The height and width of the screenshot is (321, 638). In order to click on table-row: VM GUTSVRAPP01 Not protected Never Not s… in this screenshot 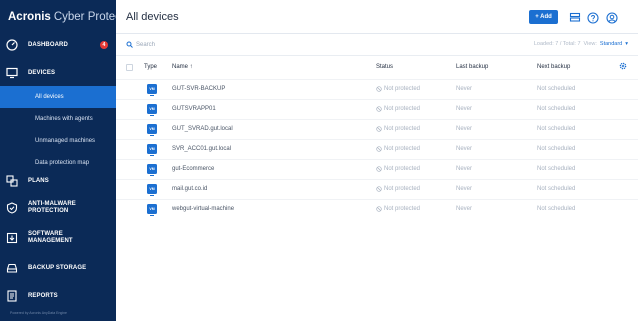, I will do `click(377, 109)`.